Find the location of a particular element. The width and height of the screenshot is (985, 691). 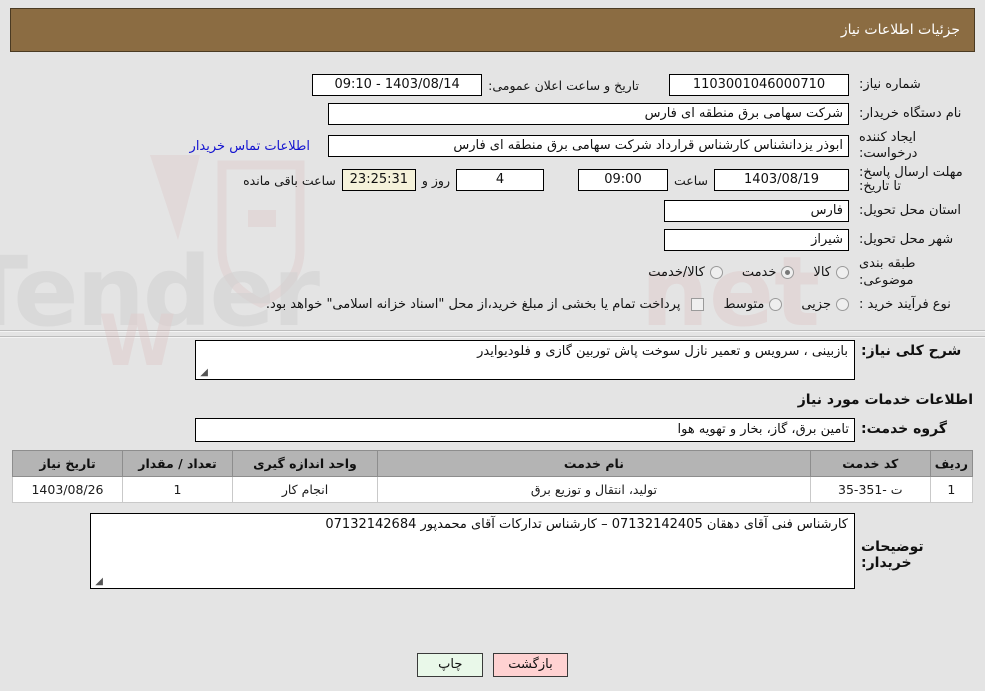

announce-value: 1403/08/14 - 09:10 is located at coordinates (397, 85).